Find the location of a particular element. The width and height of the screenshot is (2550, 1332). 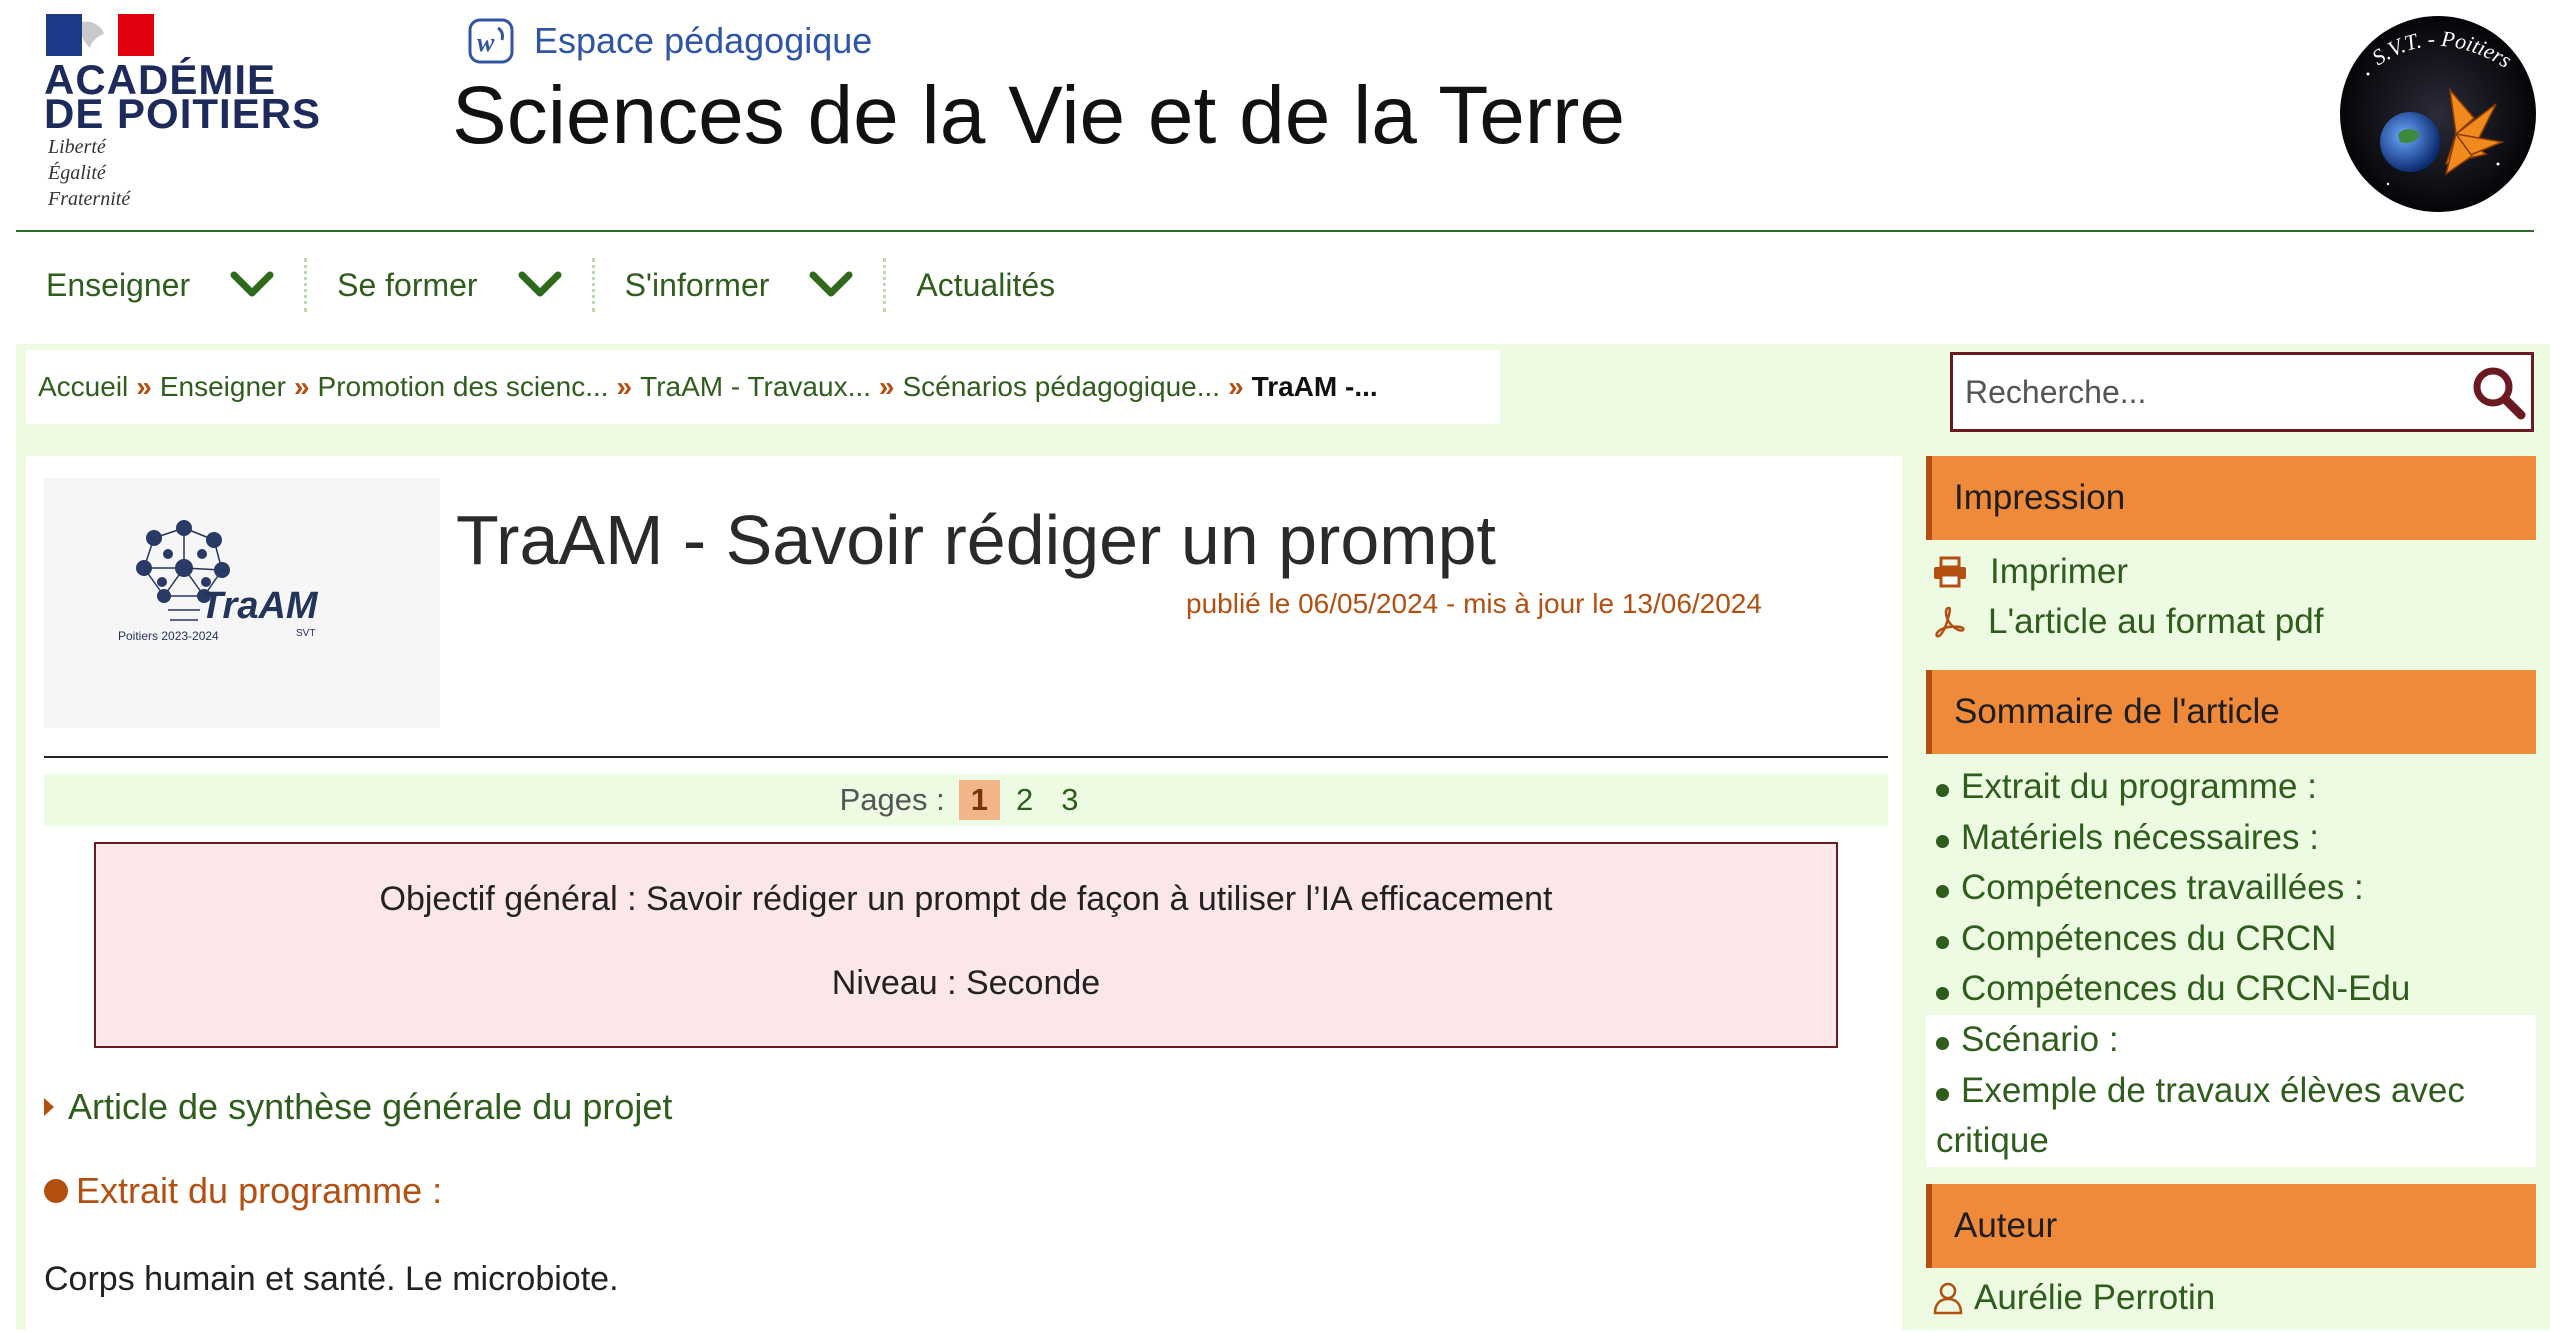

print-link-label: Imprimer is located at coordinates (2059, 571).